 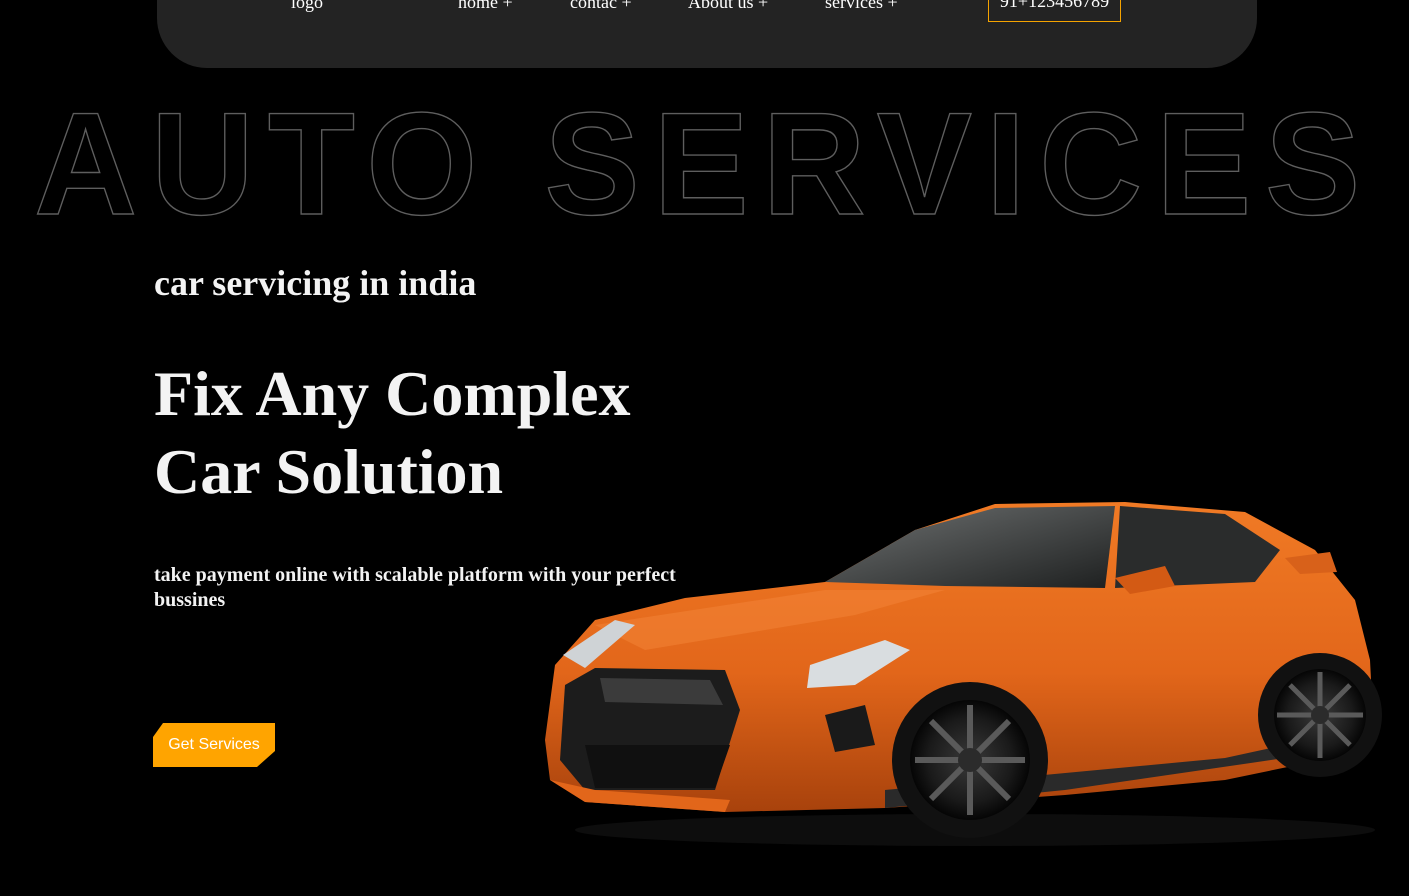 I want to click on nav-services-link: services +, so click(x=861, y=8).